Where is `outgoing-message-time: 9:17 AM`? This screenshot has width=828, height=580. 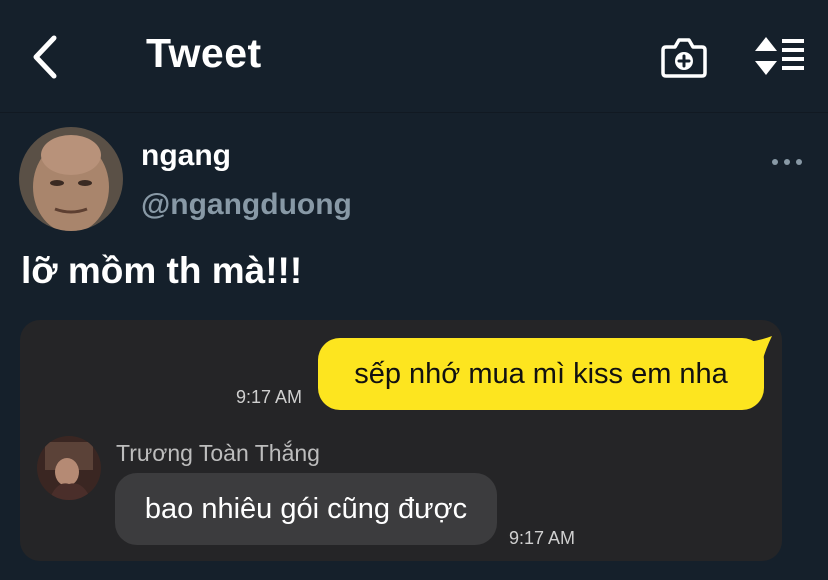 outgoing-message-time: 9:17 AM is located at coordinates (269, 397).